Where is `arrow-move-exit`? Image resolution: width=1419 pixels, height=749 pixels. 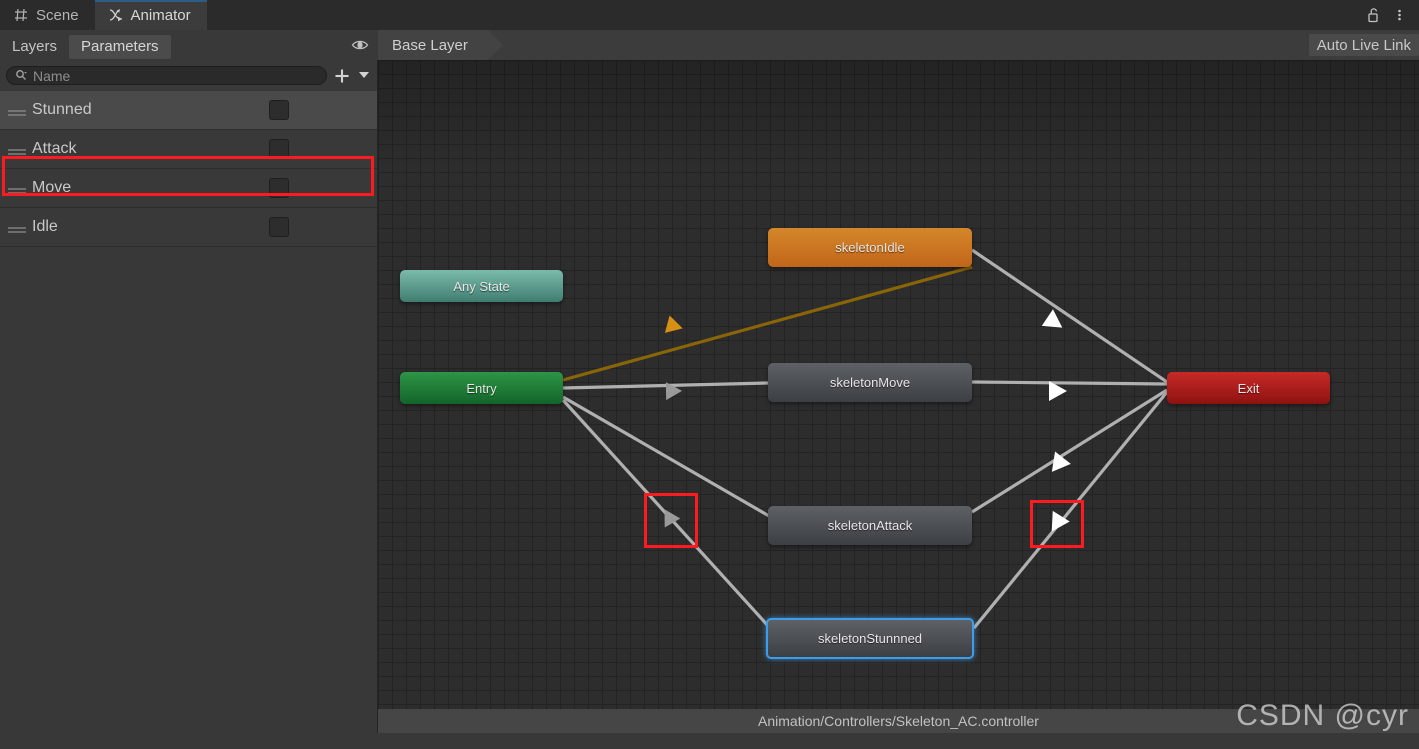 arrow-move-exit is located at coordinates (1058, 391).